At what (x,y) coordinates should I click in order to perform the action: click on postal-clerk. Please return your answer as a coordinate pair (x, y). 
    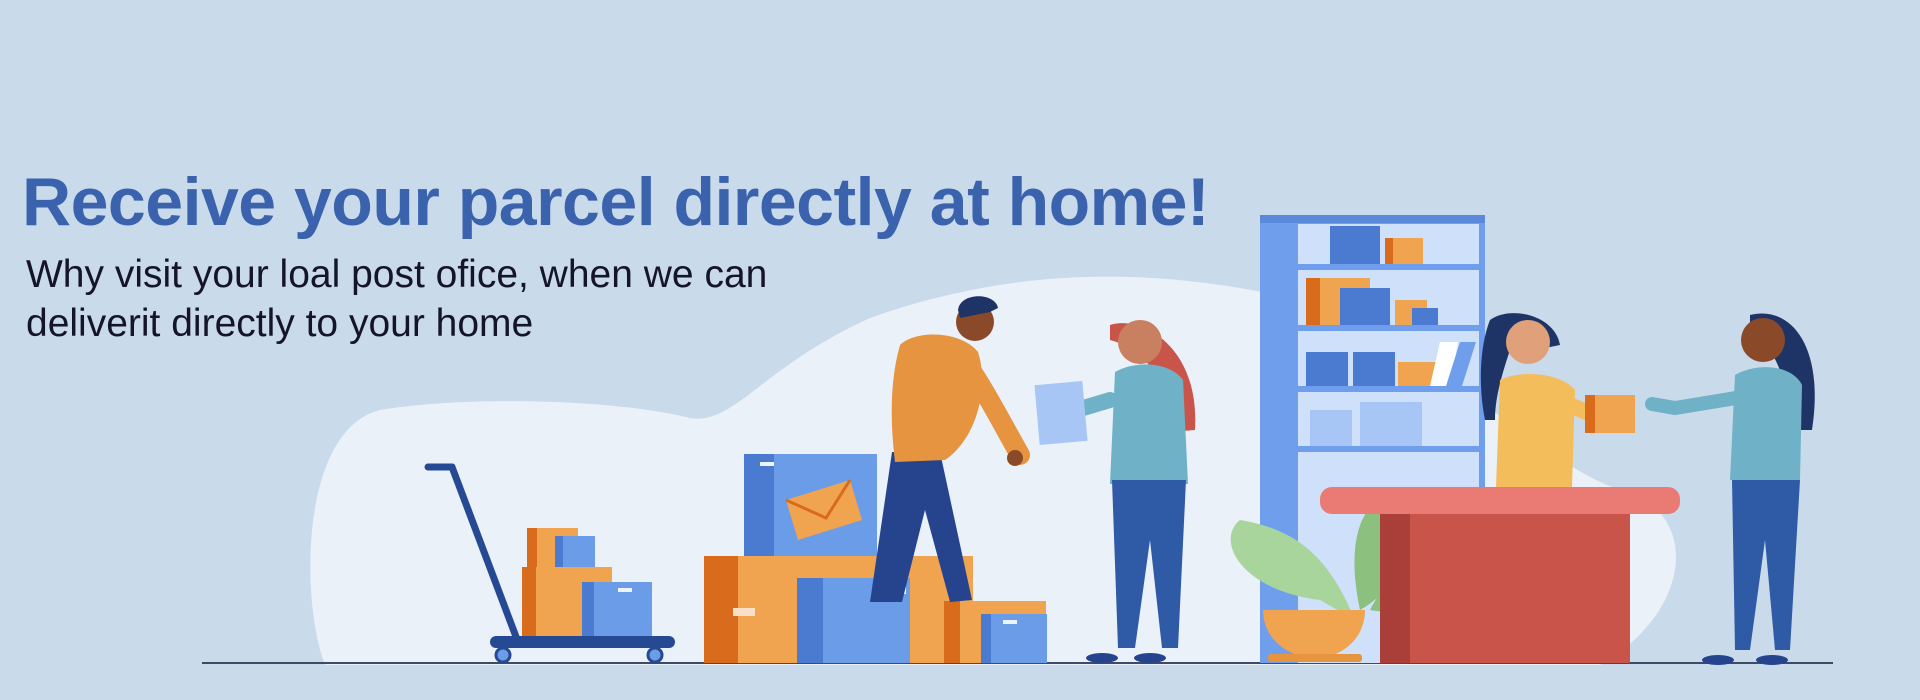
    Looking at the image, I should click on (1557, 400).